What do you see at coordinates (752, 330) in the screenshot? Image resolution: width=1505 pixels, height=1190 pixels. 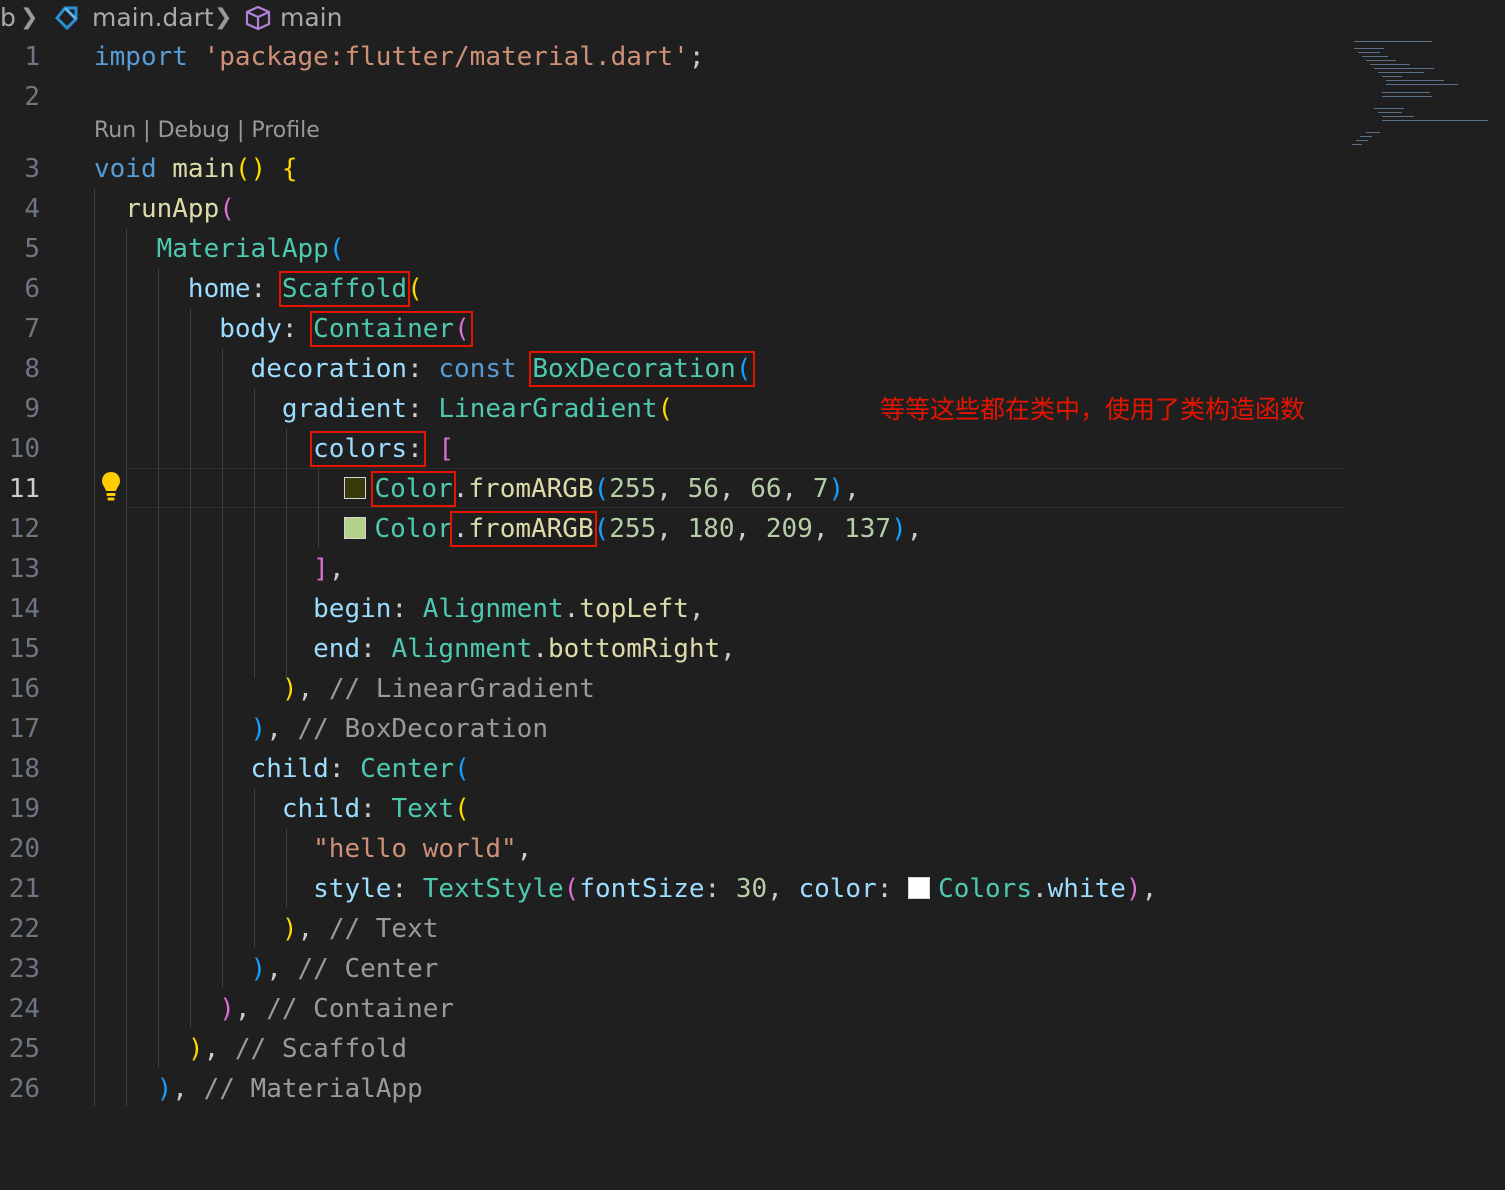 I see `code-line: 7 body: Container(` at bounding box center [752, 330].